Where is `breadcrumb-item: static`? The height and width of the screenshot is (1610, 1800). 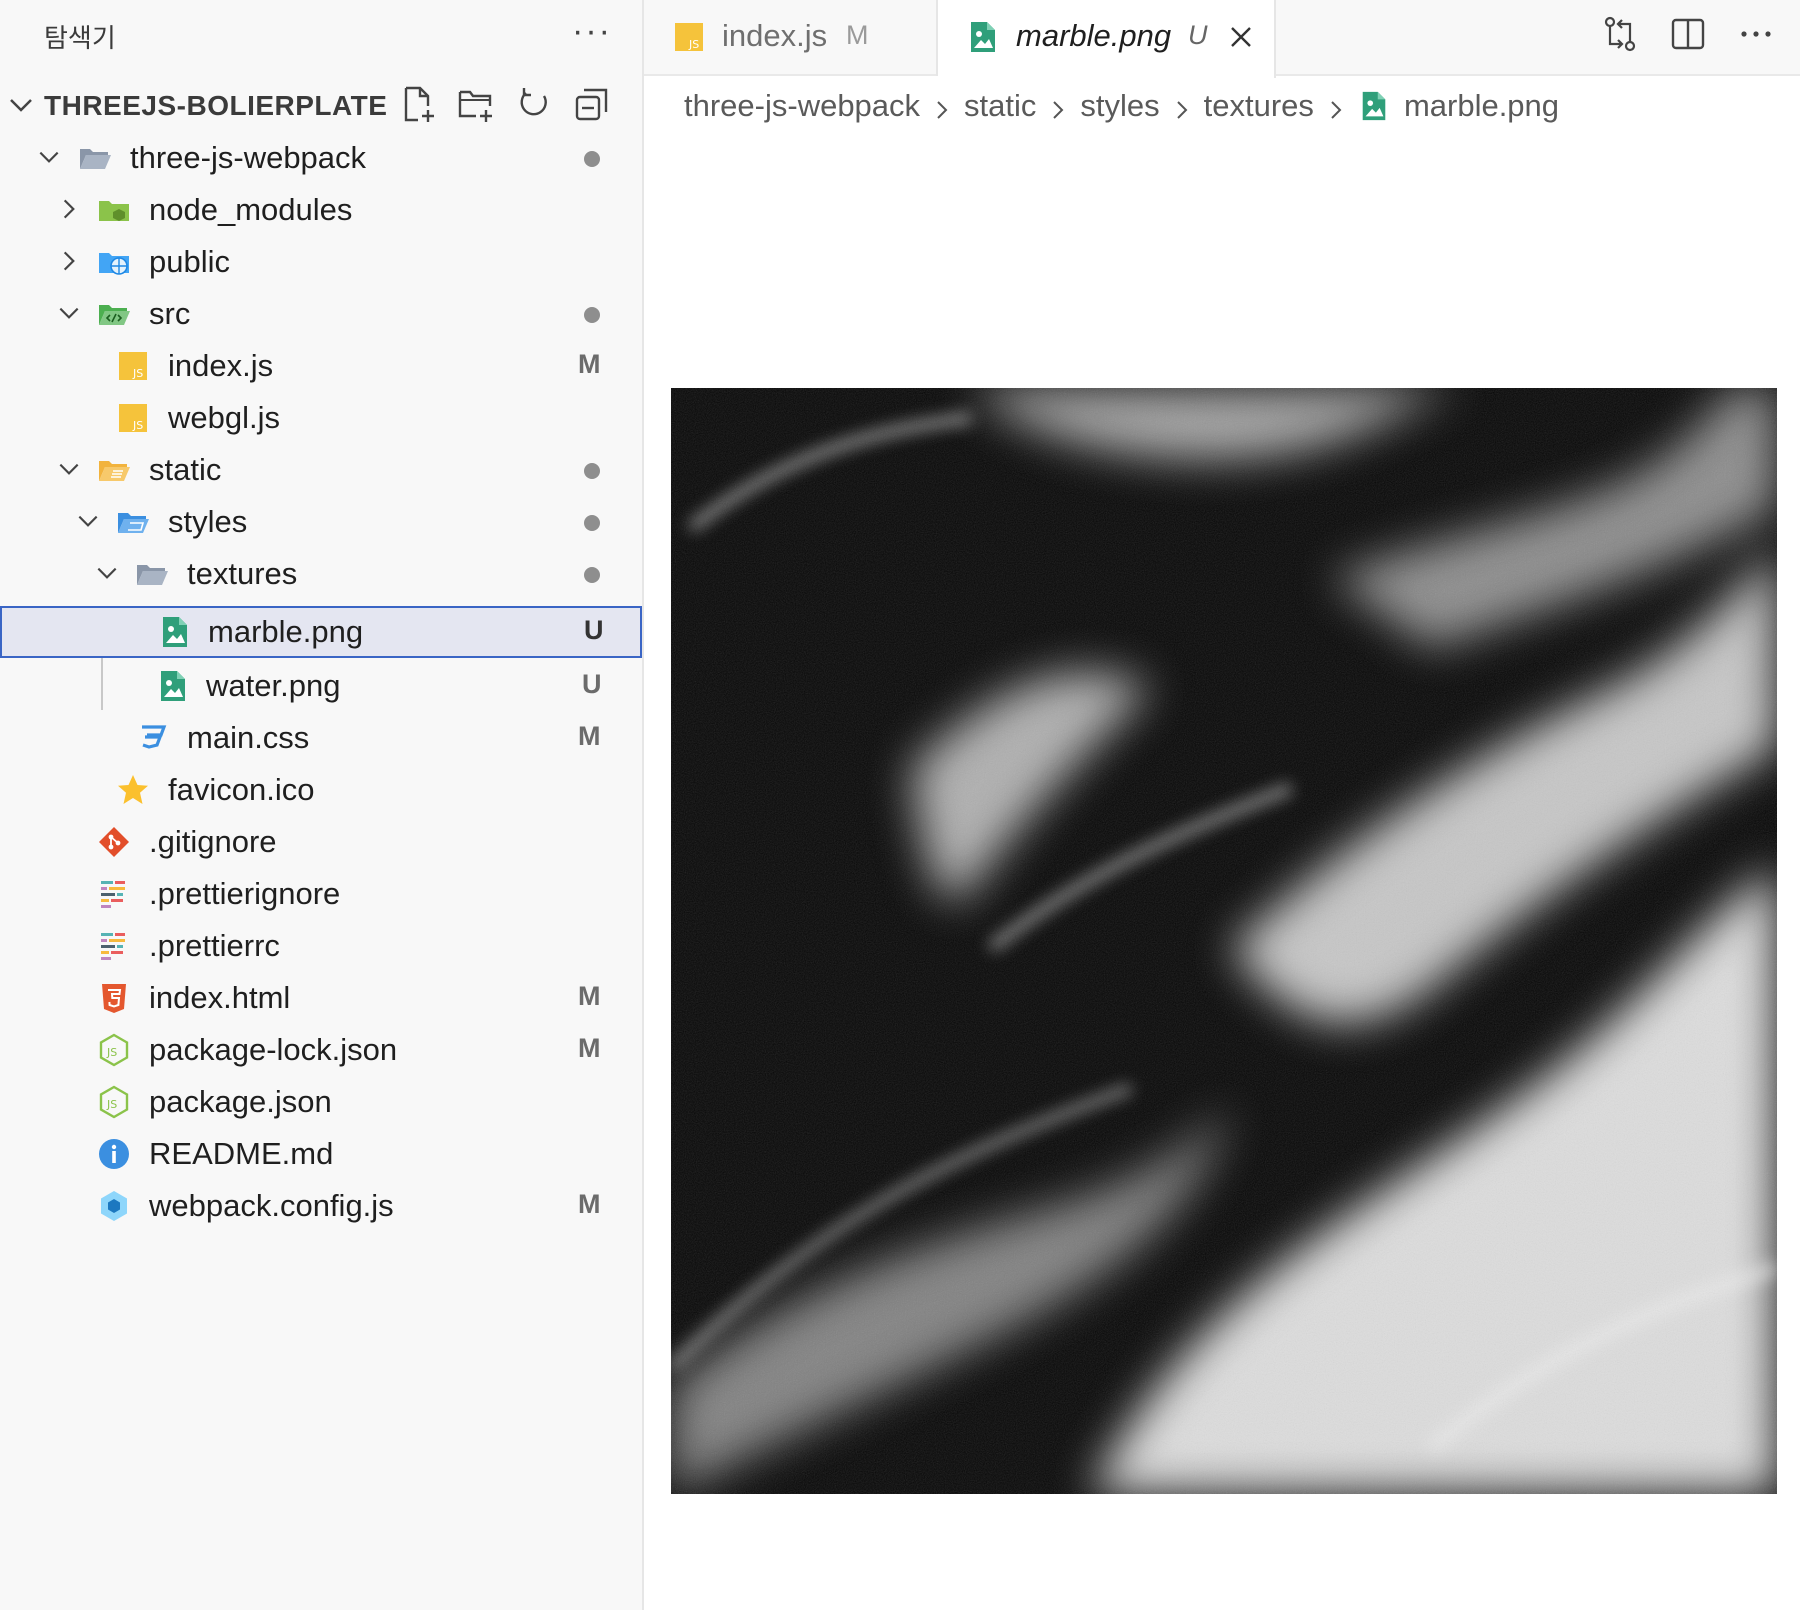 breadcrumb-item: static is located at coordinates (1000, 106).